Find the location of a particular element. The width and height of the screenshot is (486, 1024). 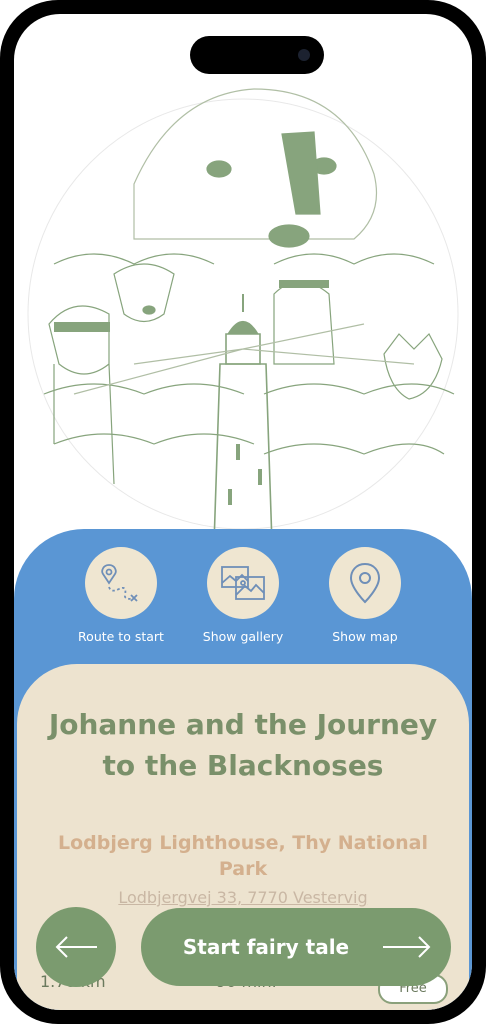

route-icon is located at coordinates (121, 583).